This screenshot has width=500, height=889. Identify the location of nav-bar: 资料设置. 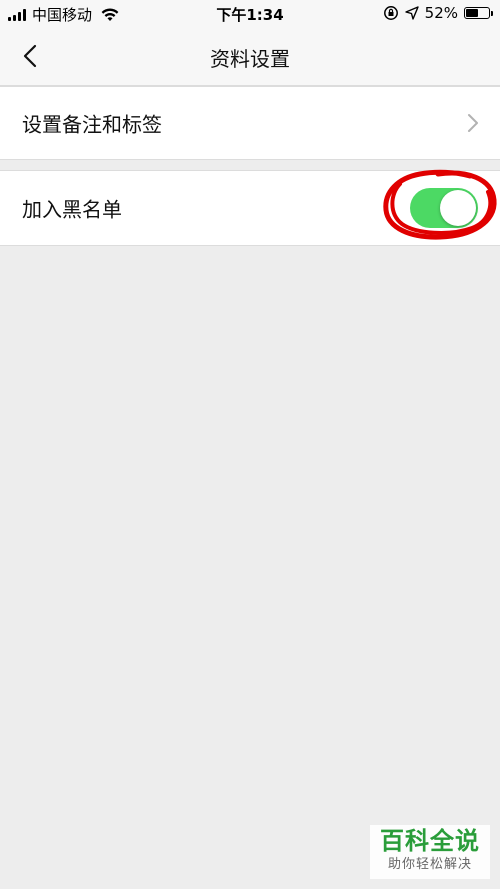
(250, 57).